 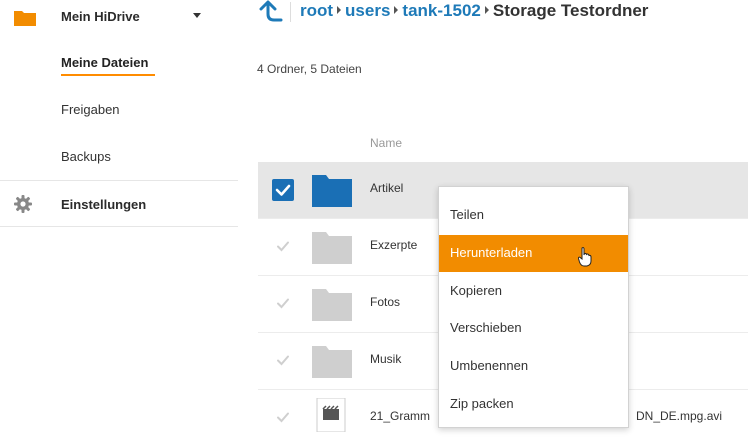 What do you see at coordinates (441, 10) in the screenshot?
I see `breadcrumb-tank: tank-1502` at bounding box center [441, 10].